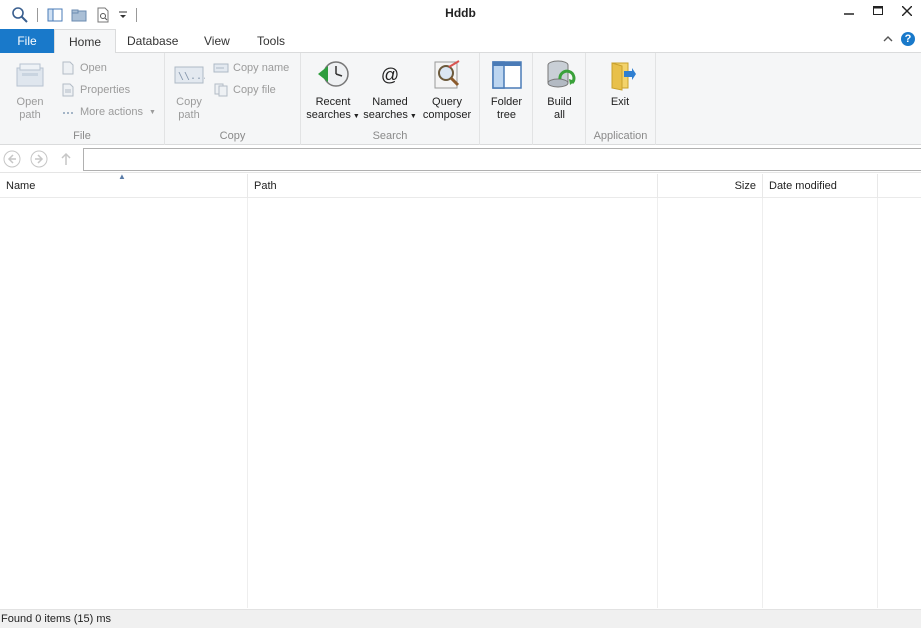  I want to click on properties-button: Properties, so click(95, 90).